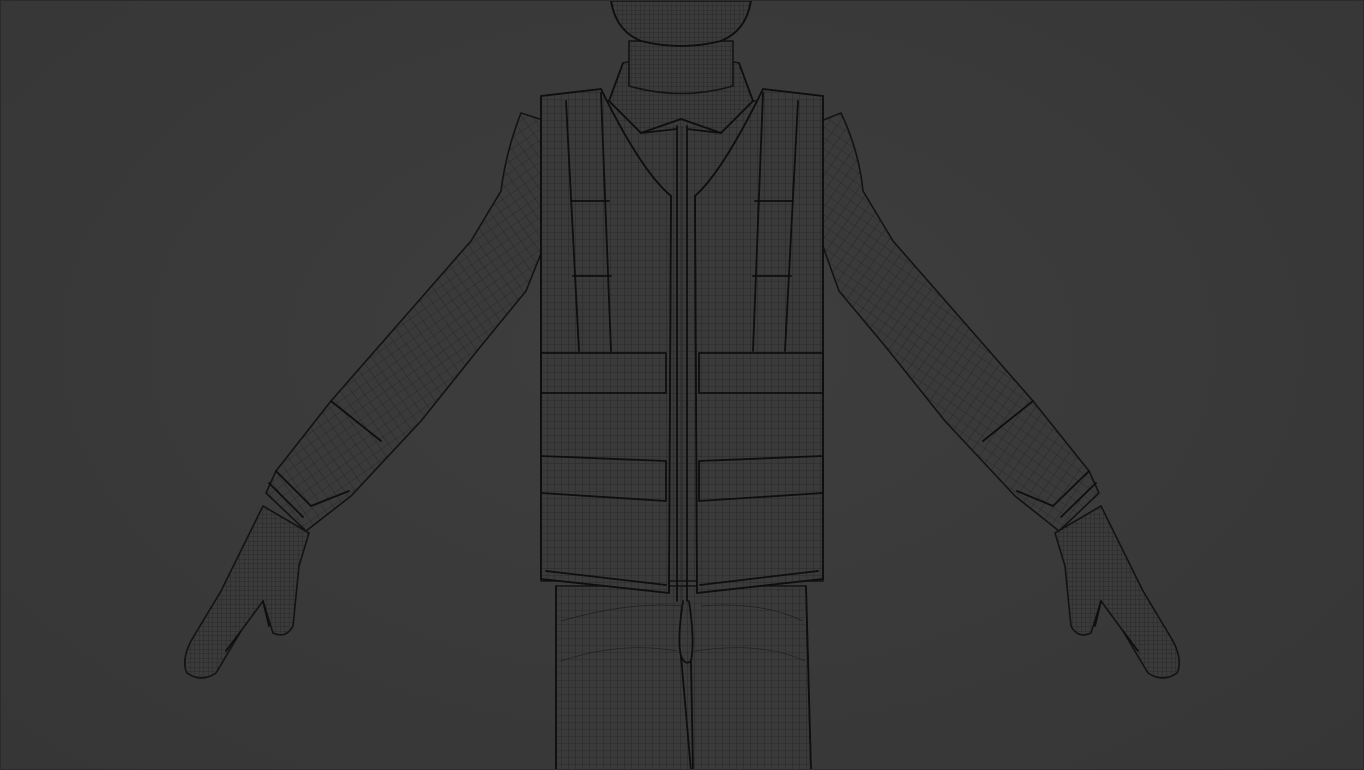 The image size is (1364, 770). Describe the element at coordinates (1117, 592) in the screenshot. I see `right-glove-mesh` at that location.